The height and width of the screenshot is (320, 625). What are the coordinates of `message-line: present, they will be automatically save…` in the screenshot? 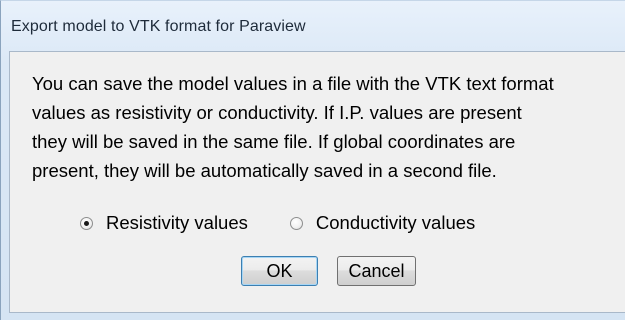 It's located at (264, 170).